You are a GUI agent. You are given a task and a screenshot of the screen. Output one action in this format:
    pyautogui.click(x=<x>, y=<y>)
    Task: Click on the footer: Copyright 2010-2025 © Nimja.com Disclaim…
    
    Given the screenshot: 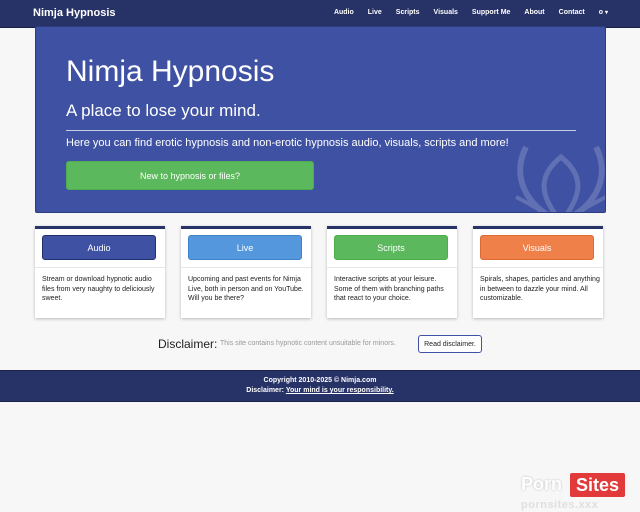 What is the action you would take?
    pyautogui.click(x=320, y=386)
    